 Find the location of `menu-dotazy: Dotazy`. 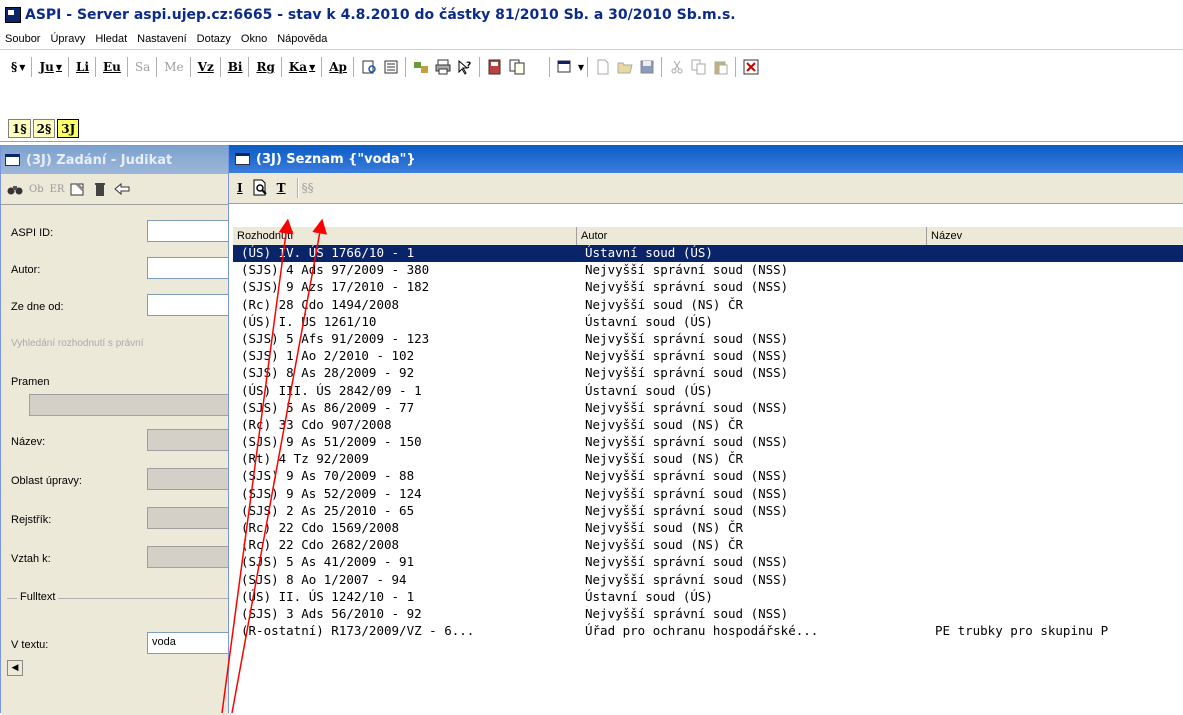

menu-dotazy: Dotazy is located at coordinates (214, 39).